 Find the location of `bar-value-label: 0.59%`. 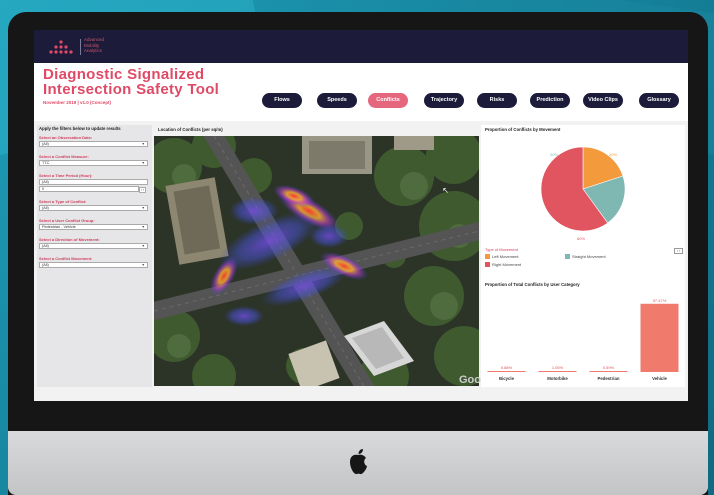

bar-value-label: 0.59% is located at coordinates (609, 367).